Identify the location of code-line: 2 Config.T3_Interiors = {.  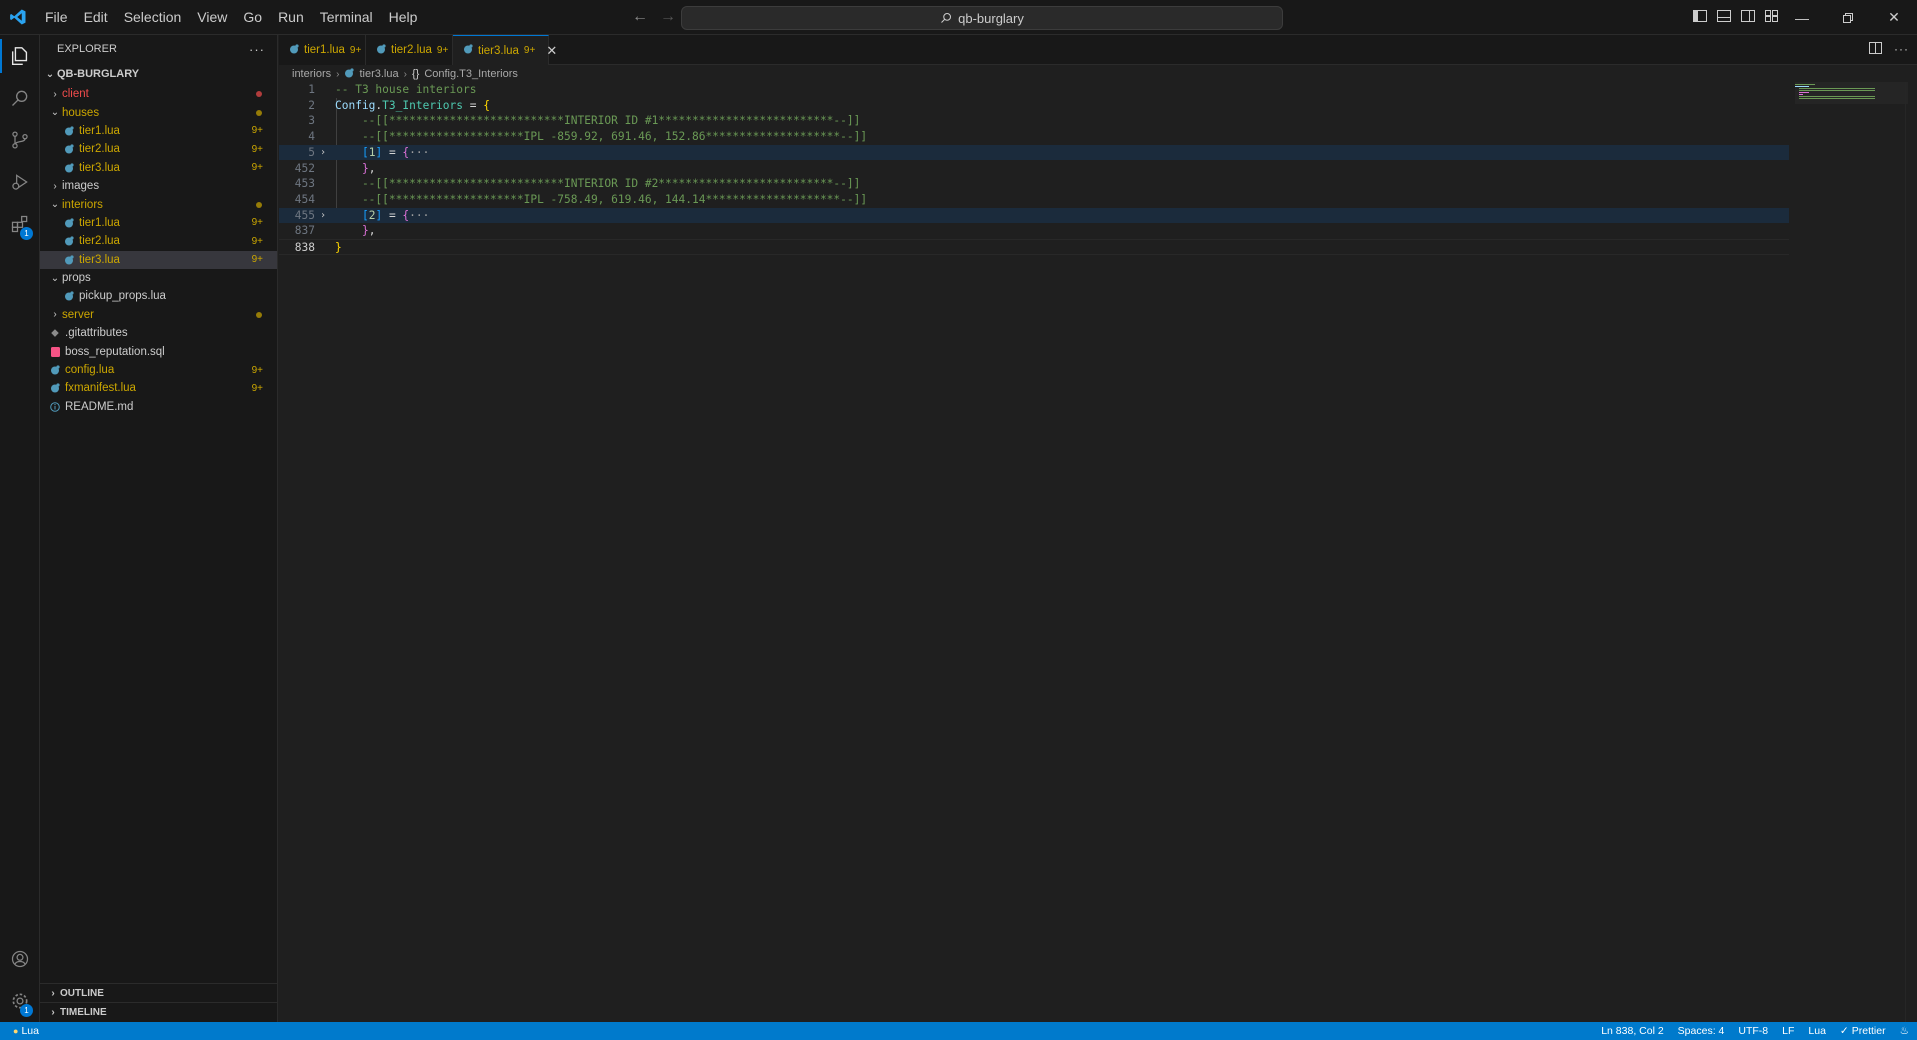
(1034, 106).